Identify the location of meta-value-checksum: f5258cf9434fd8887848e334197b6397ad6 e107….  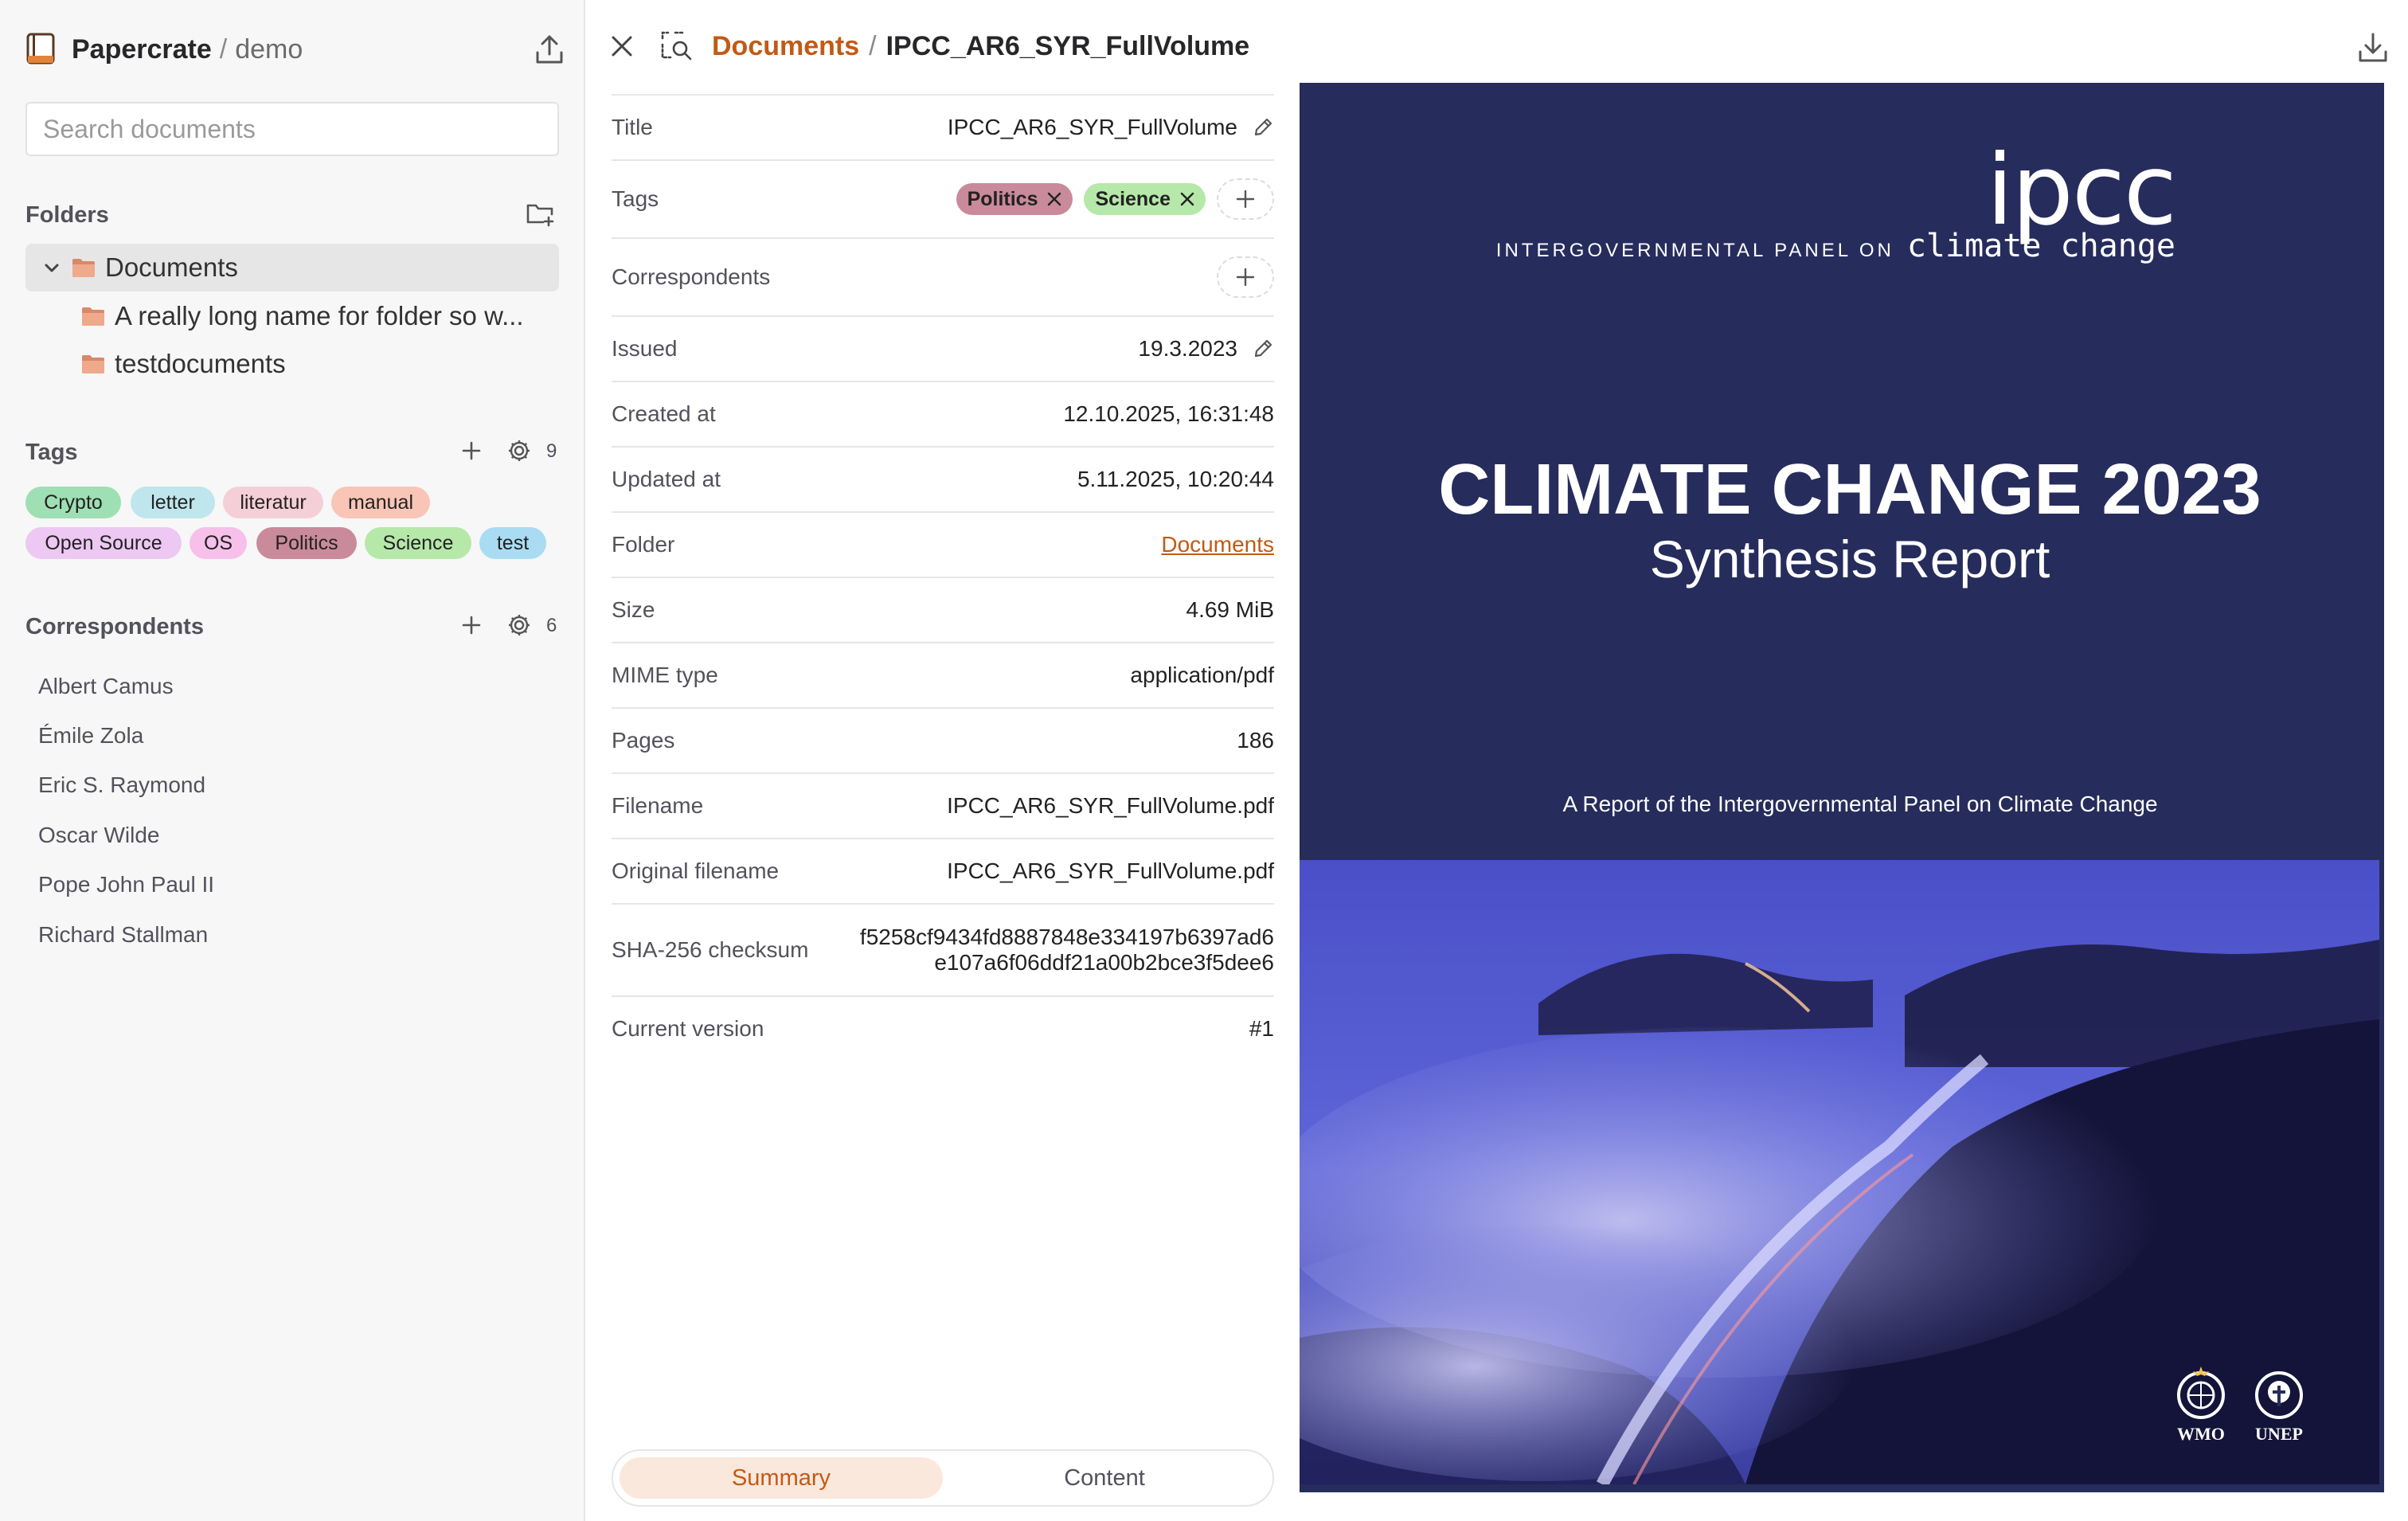
(1067, 951).